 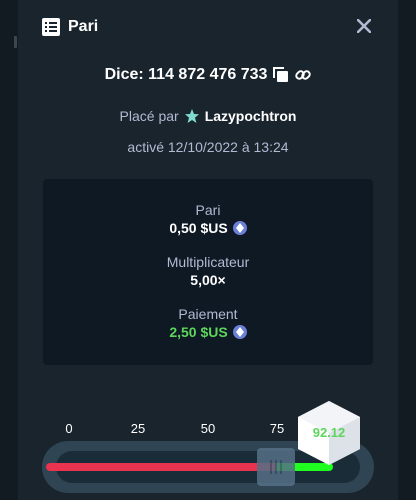 What do you see at coordinates (186, 74) in the screenshot?
I see `bet-id: Dice: 114 872 476 733` at bounding box center [186, 74].